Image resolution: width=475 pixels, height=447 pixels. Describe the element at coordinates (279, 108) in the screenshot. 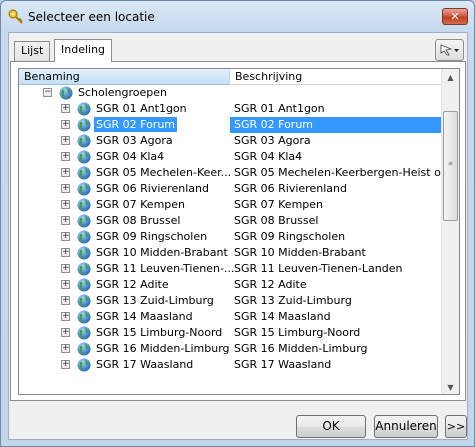

I see `tree-item-description: SGR 01 Ant1gon` at that location.